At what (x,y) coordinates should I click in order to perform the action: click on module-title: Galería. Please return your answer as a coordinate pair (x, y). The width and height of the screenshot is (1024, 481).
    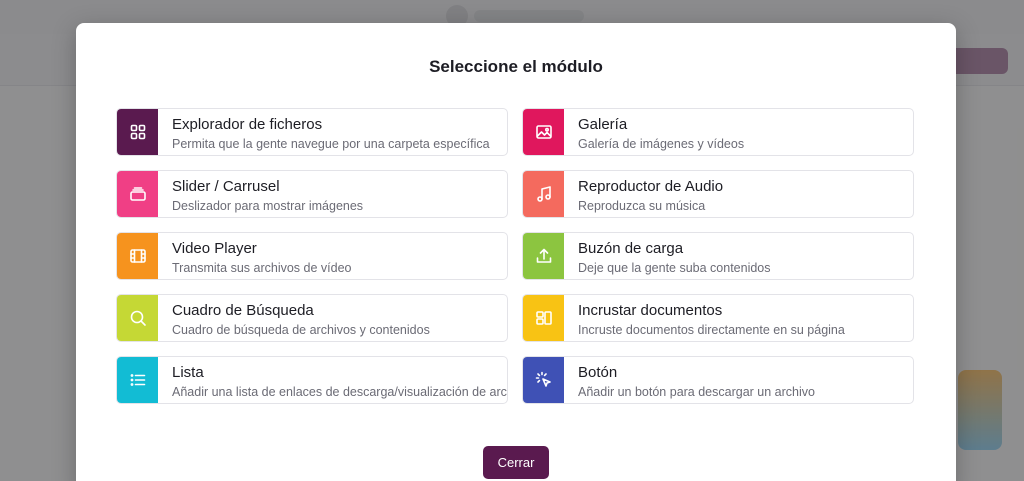
    Looking at the image, I should click on (603, 124).